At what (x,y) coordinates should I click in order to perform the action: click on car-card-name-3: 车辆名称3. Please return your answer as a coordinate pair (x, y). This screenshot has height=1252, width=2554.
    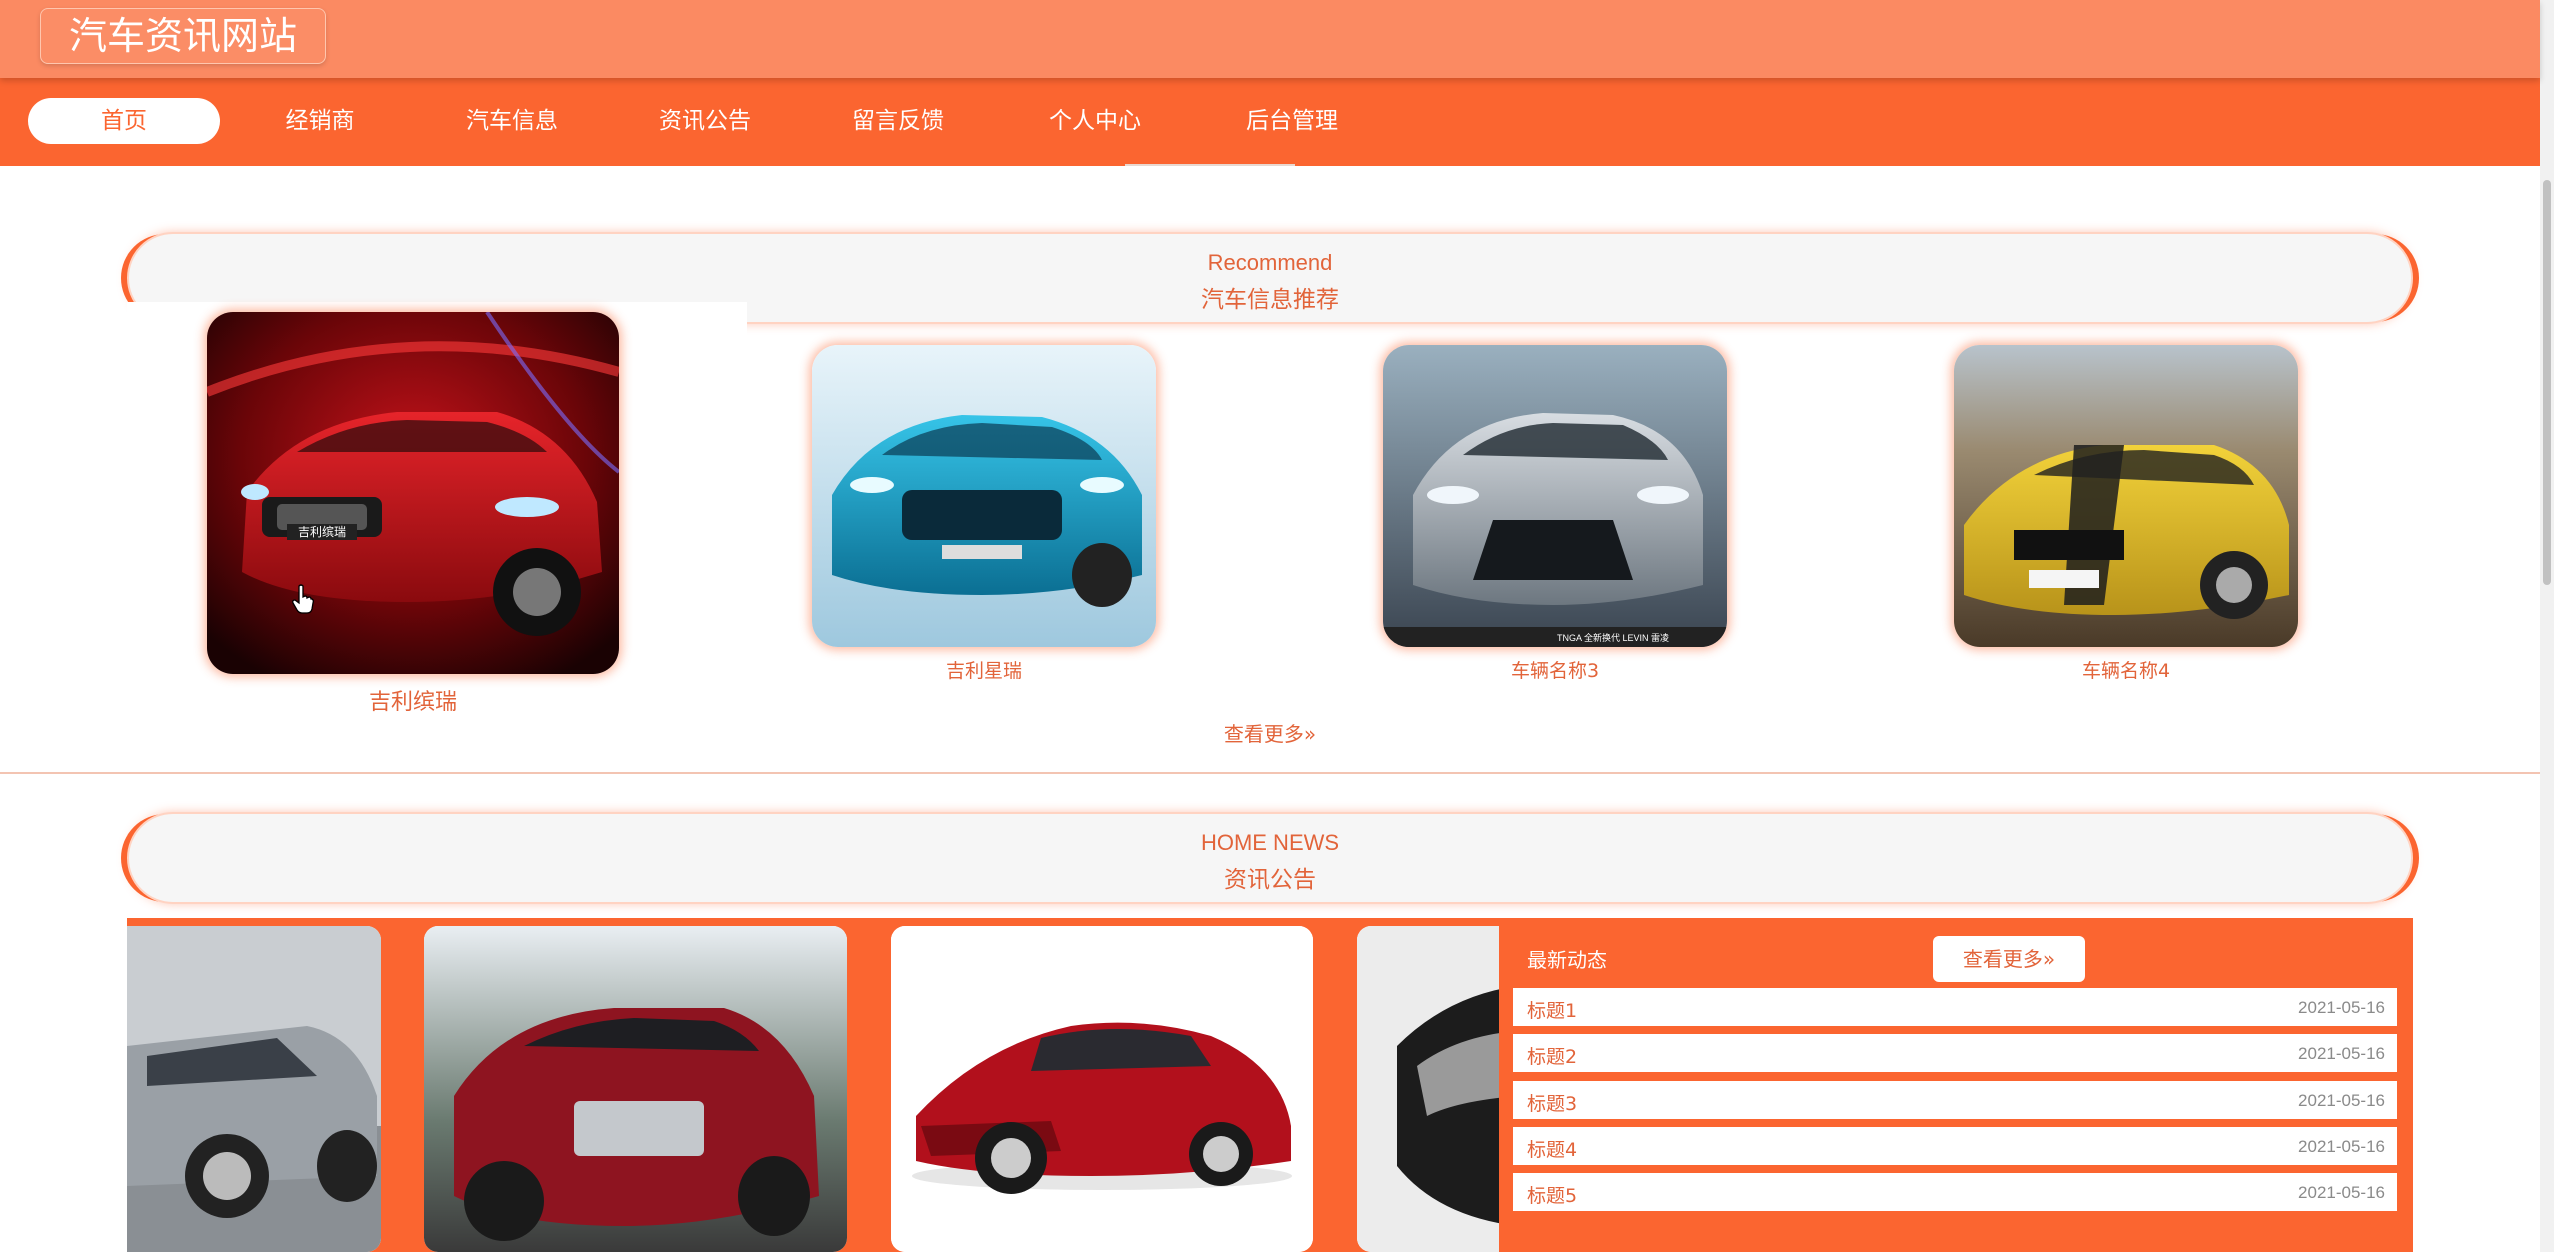
    Looking at the image, I should click on (1555, 669).